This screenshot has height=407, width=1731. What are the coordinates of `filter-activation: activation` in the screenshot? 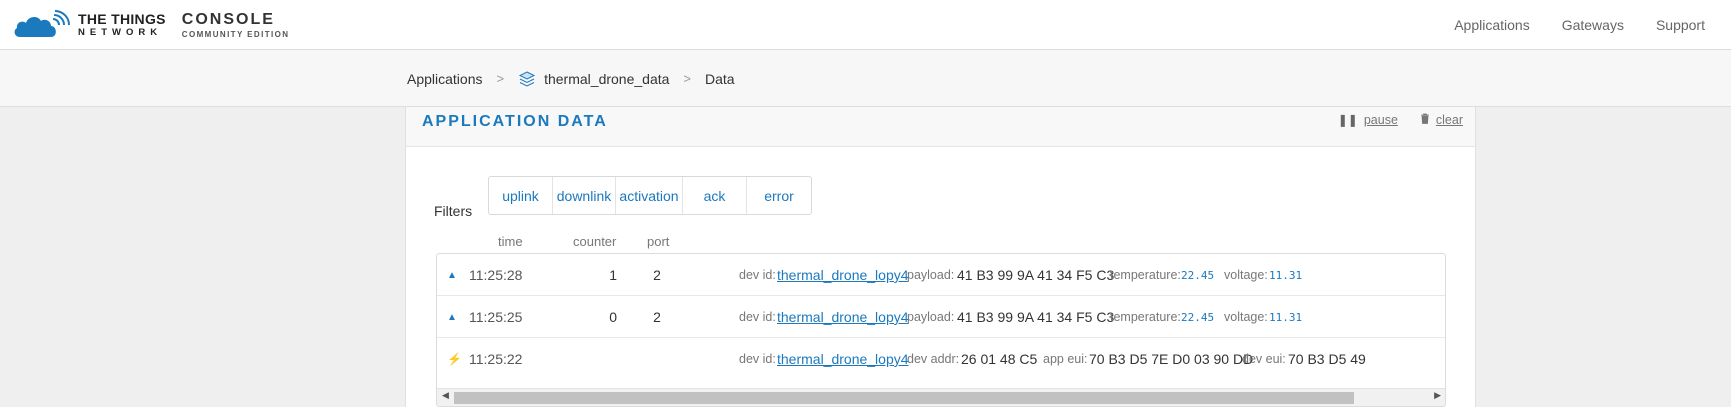 It's located at (649, 195).